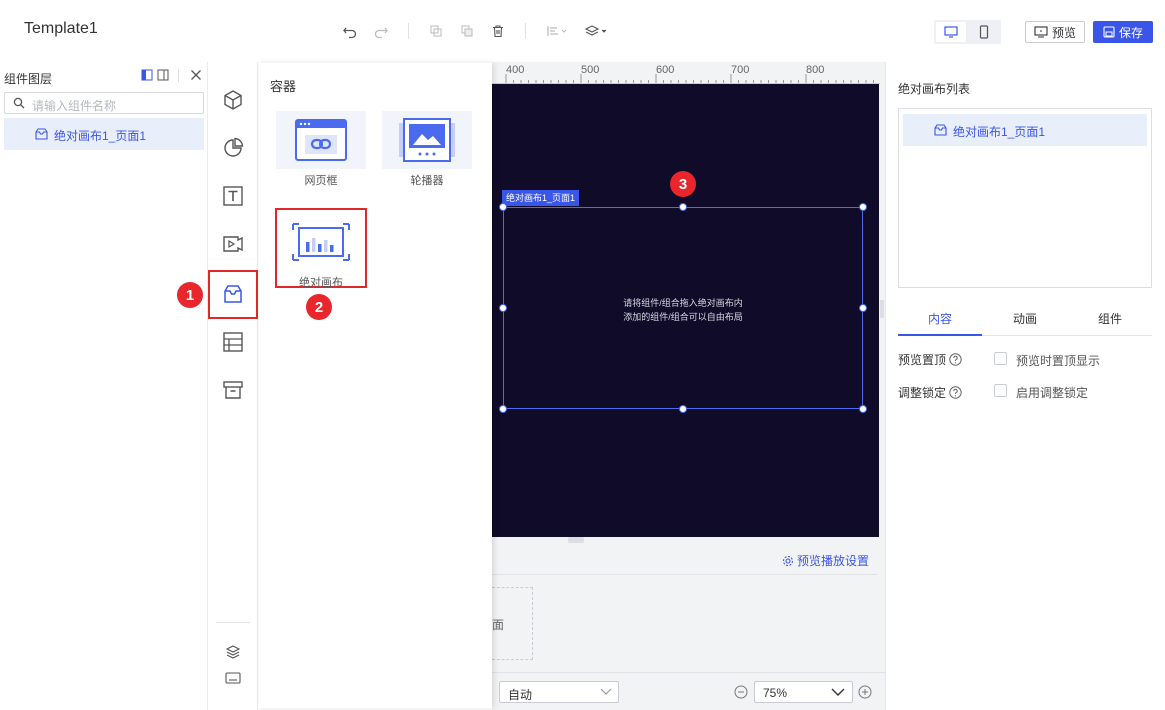  What do you see at coordinates (741, 692) in the screenshot?
I see `zoom-out-icon` at bounding box center [741, 692].